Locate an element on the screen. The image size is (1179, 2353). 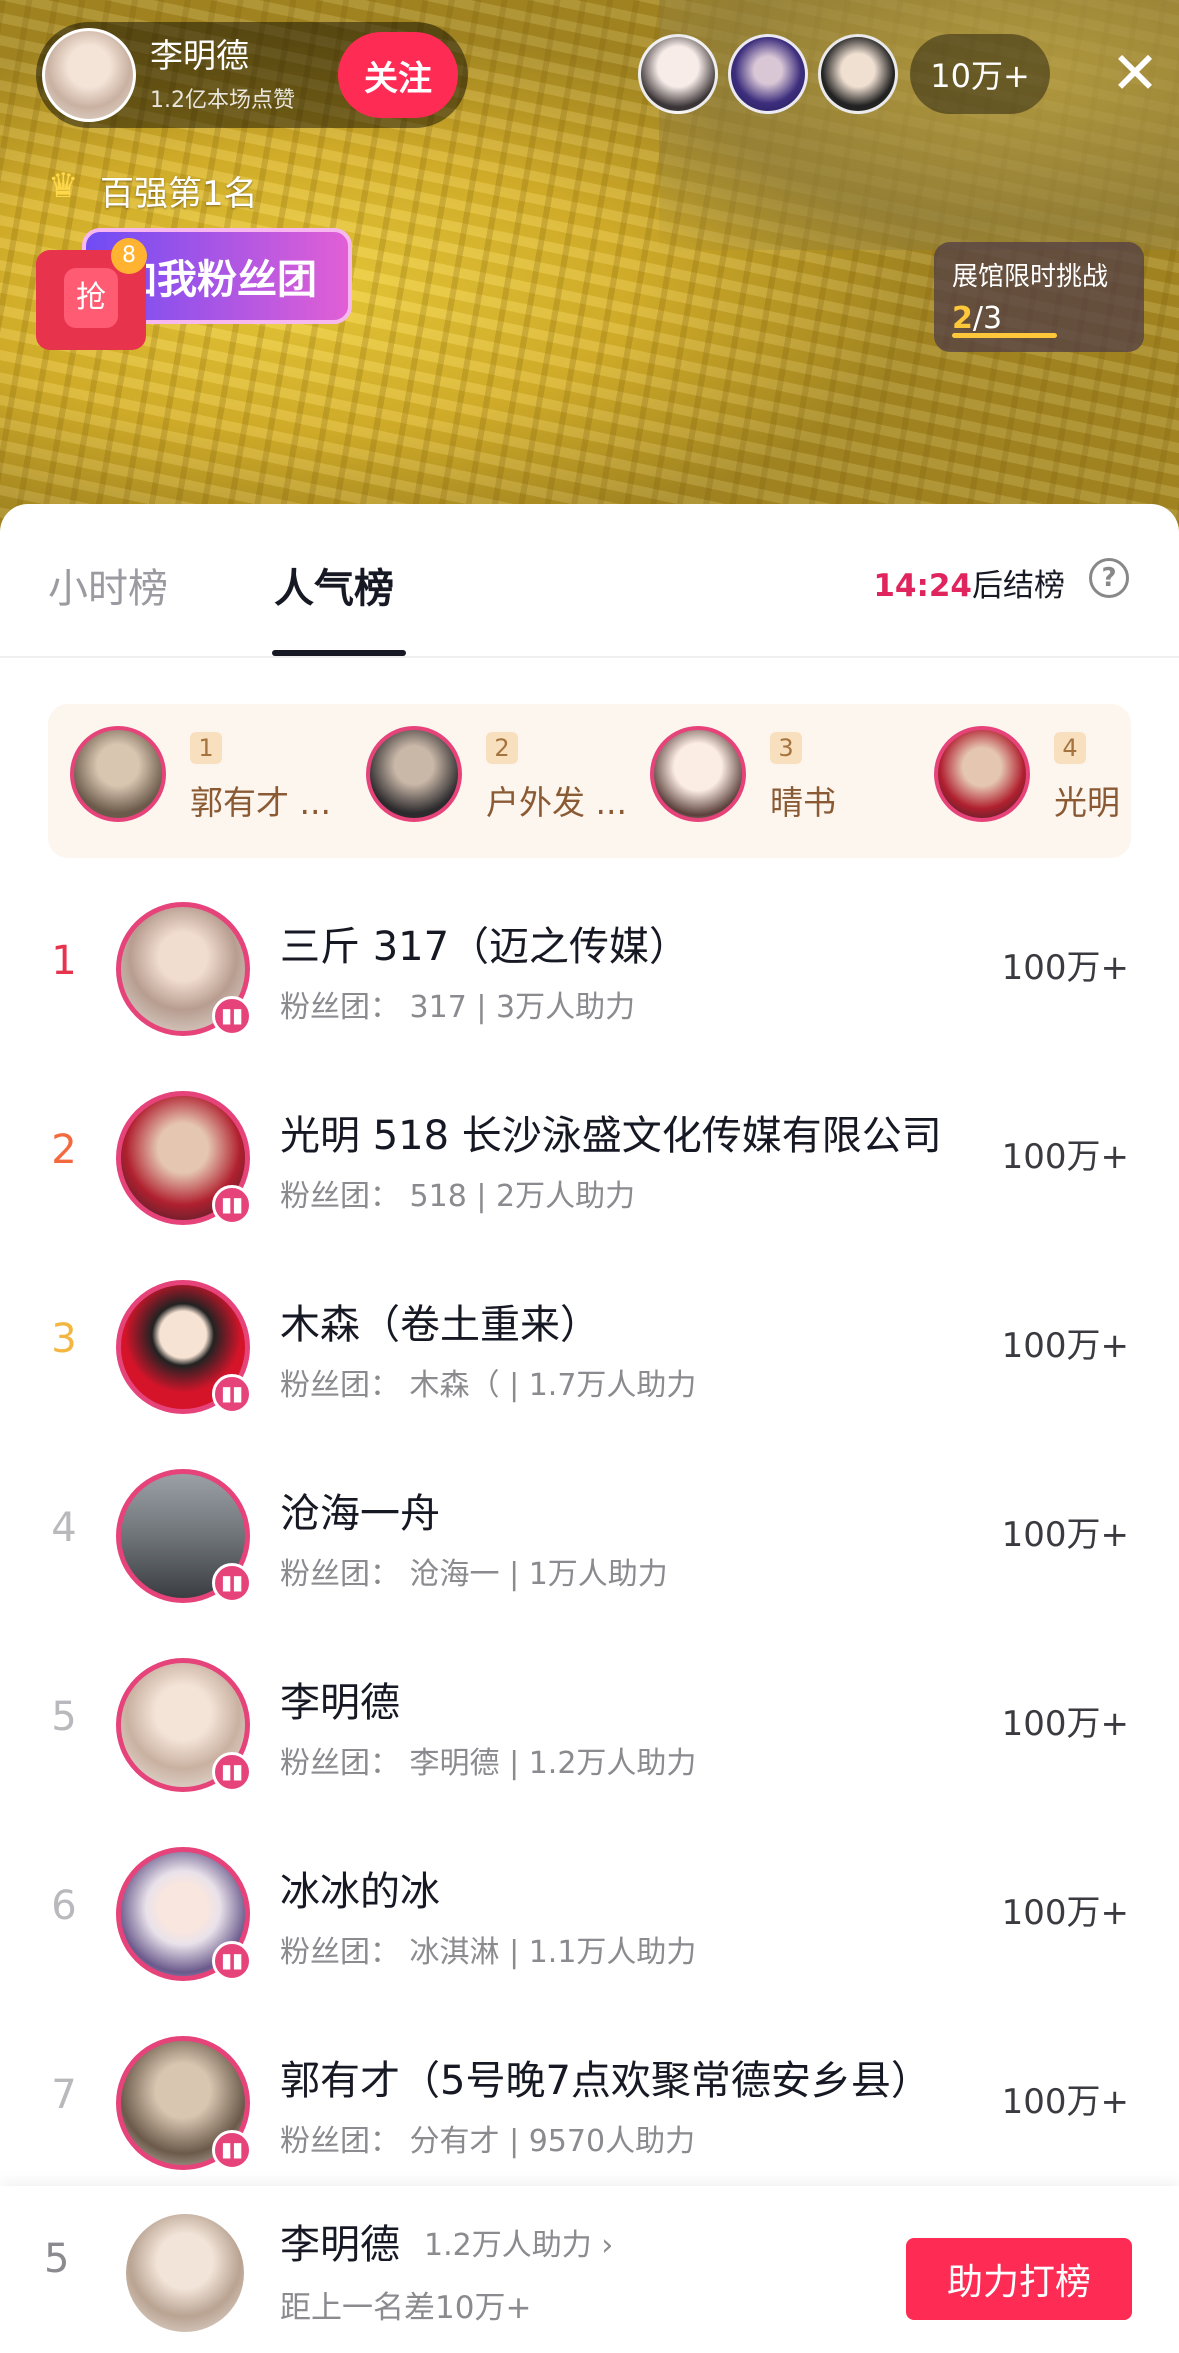
rank-number: 3 is located at coordinates (64, 1339).